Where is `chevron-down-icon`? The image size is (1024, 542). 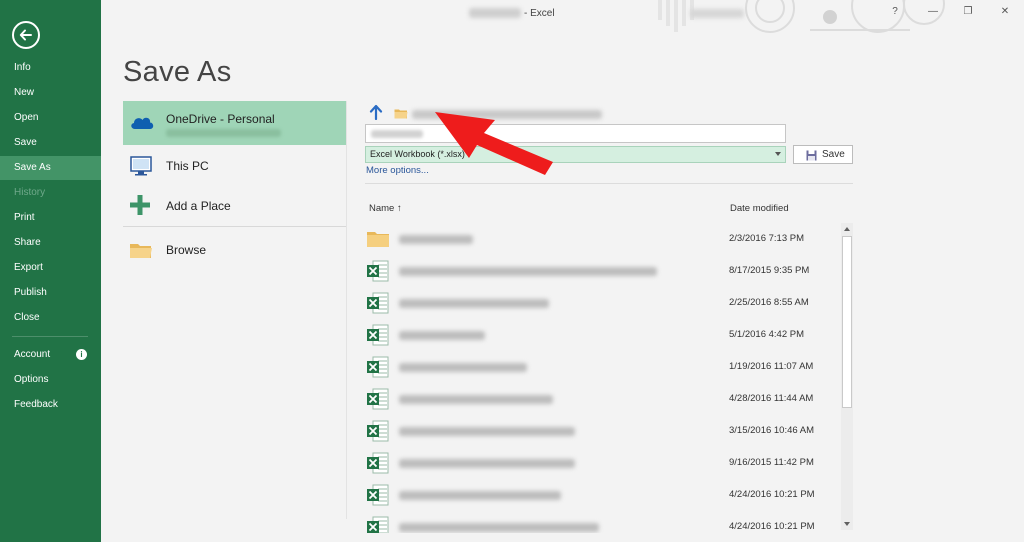
chevron-down-icon is located at coordinates (778, 154).